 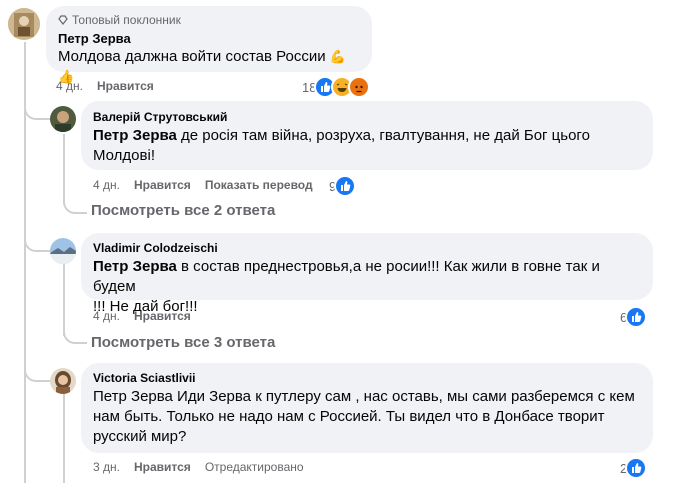 I want to click on reply2-thread-line, so click(x=64, y=300).